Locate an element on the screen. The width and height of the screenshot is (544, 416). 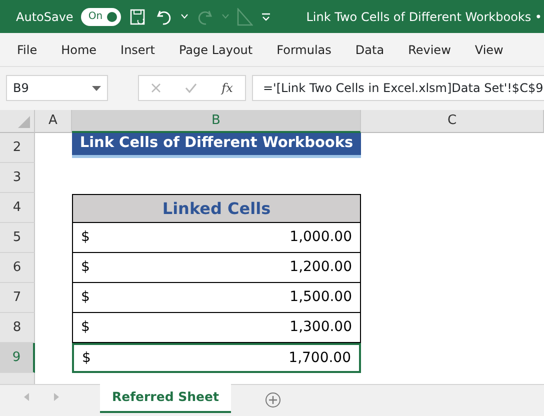
ribbon-tab: File is located at coordinates (27, 49).